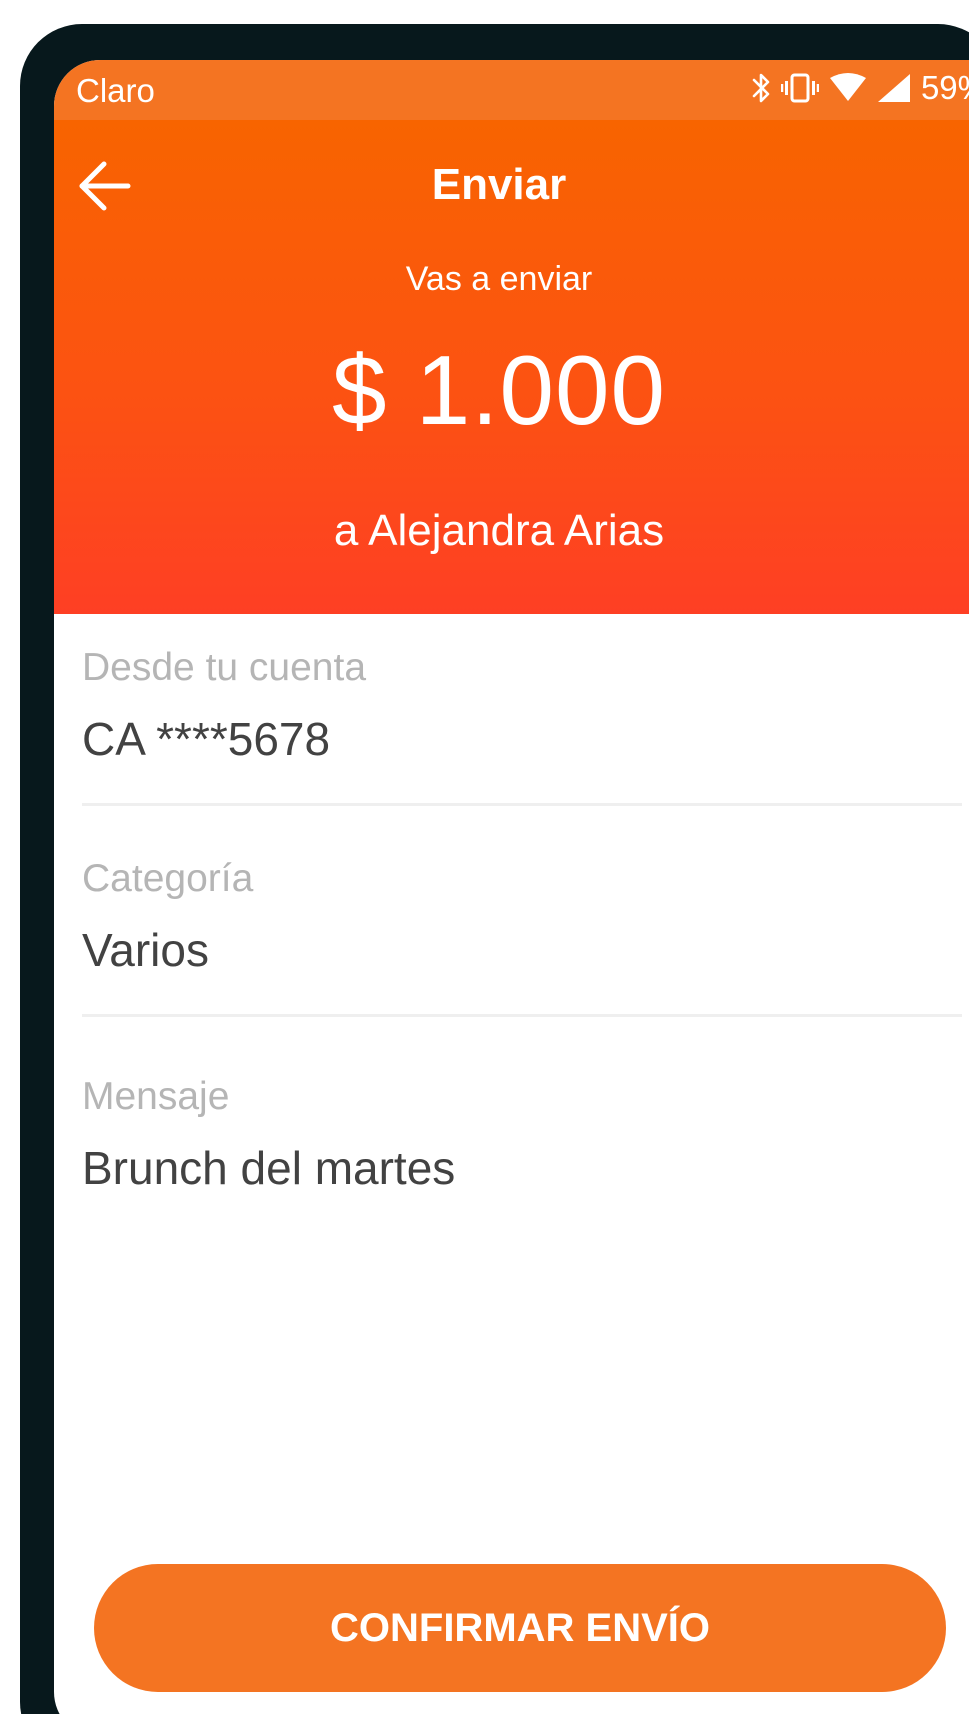 The image size is (969, 1714). I want to click on send-amount: $ 1.000, so click(499, 390).